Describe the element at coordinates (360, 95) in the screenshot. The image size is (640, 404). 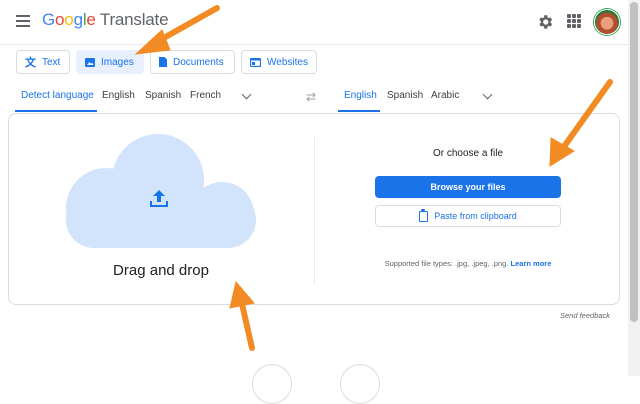
I see `target-lang-english: English` at that location.